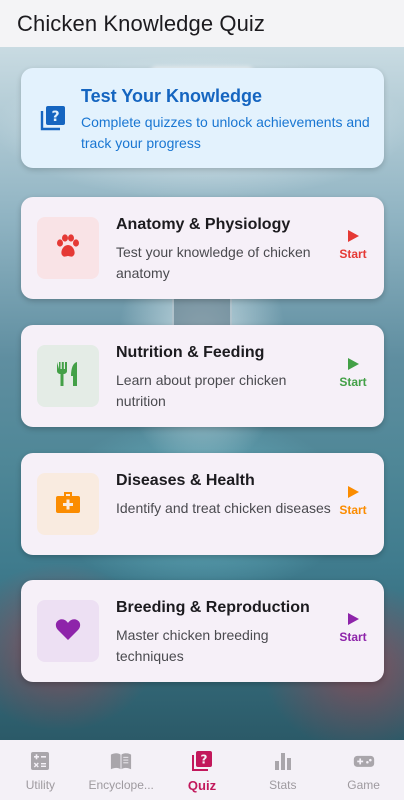 The image size is (404, 800). What do you see at coordinates (363, 785) in the screenshot?
I see `nav-label: Game` at bounding box center [363, 785].